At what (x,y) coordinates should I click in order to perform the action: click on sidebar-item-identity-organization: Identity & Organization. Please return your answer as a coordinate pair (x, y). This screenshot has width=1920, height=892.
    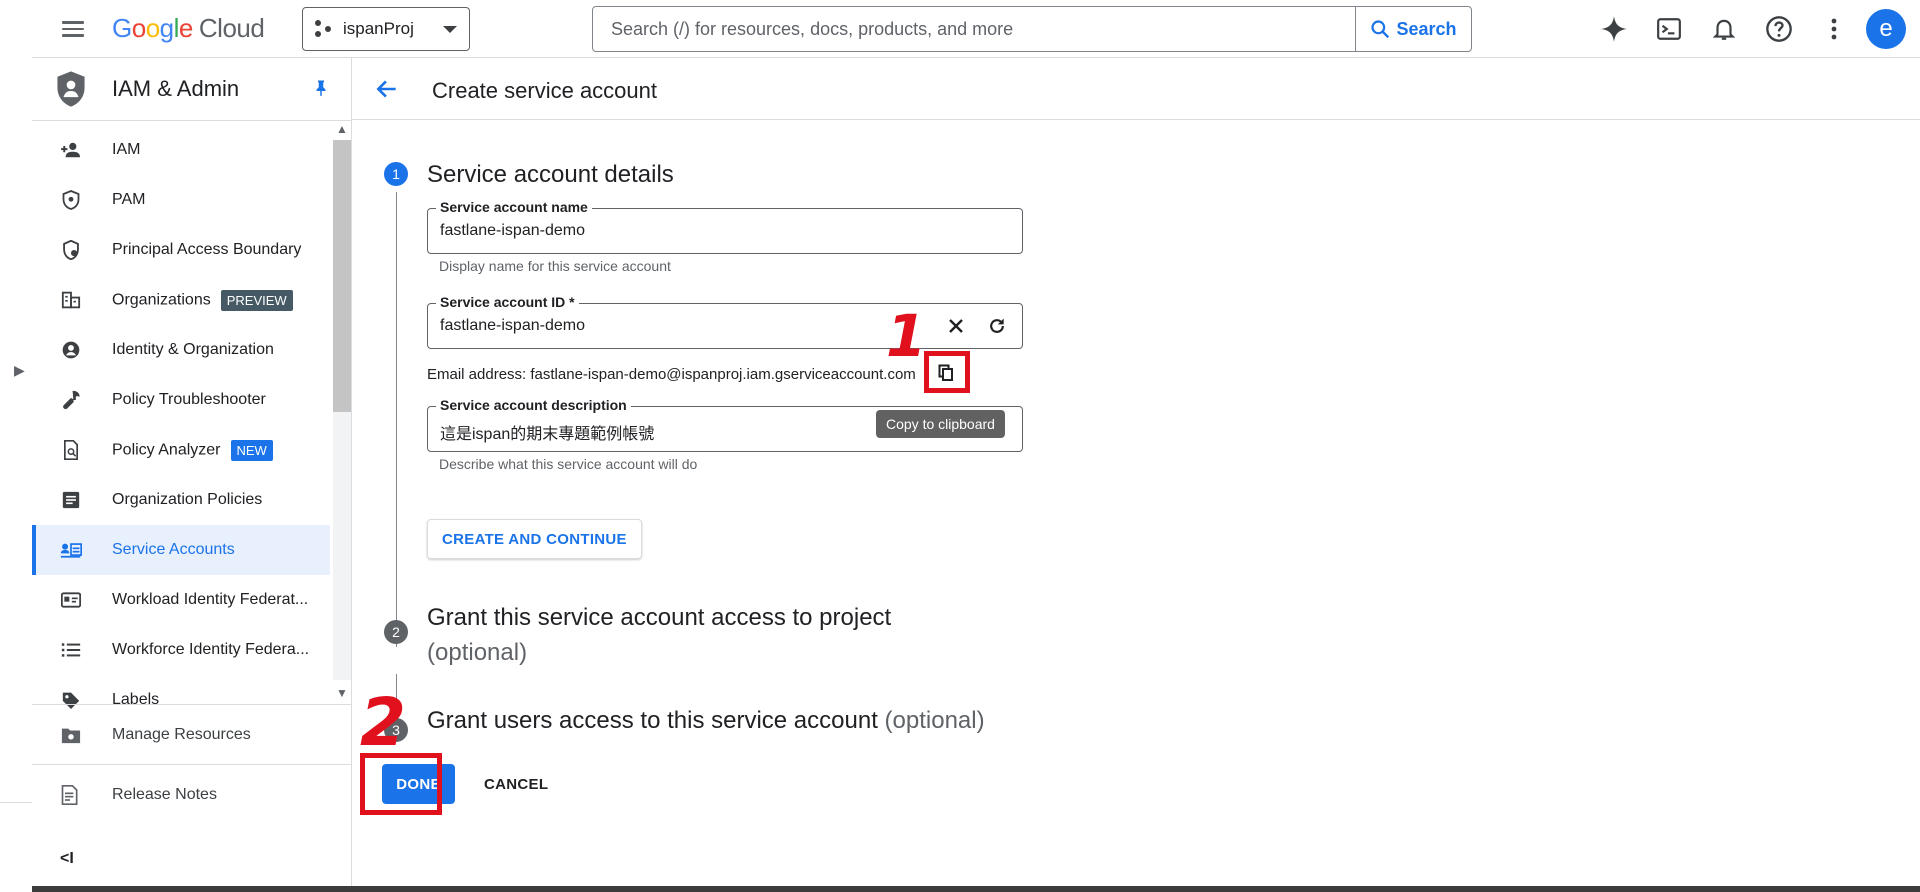
    Looking at the image, I should click on (181, 350).